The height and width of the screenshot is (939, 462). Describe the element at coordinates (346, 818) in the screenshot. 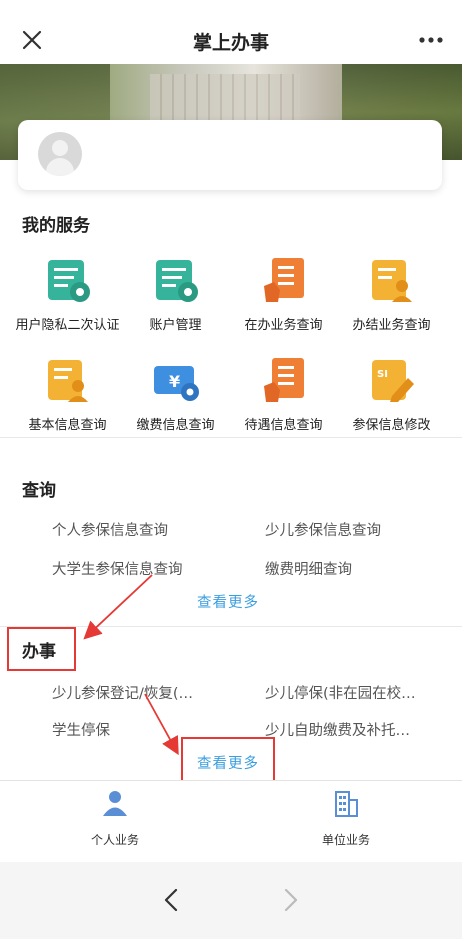

I see `tab-unit-business: 单位业务` at that location.